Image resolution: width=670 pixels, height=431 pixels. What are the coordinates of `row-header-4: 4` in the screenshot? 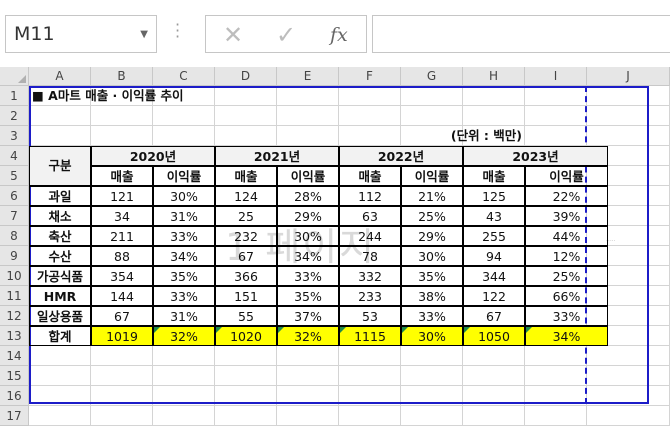 It's located at (14, 156).